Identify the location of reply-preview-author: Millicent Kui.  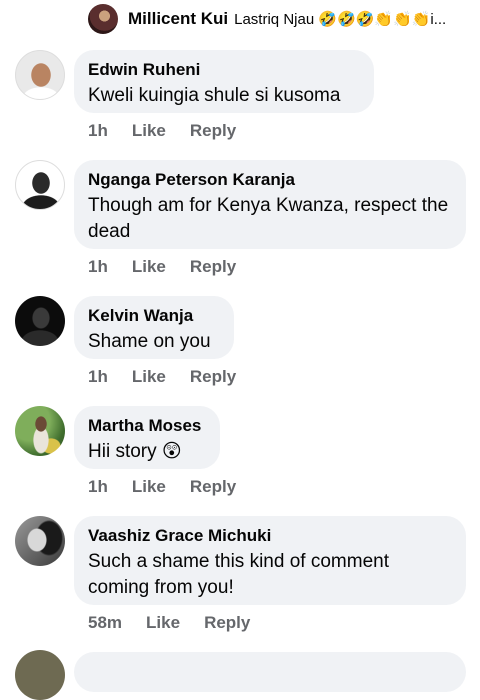
(178, 19).